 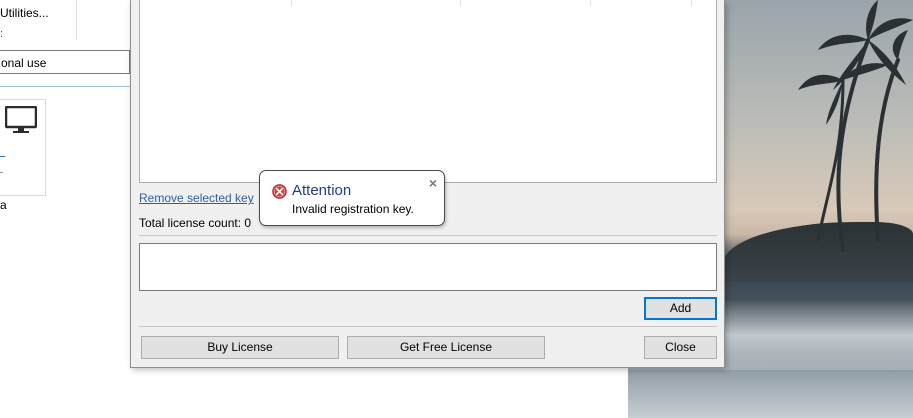 What do you see at coordinates (2, 156) in the screenshot?
I see `tile-link-fragment` at bounding box center [2, 156].